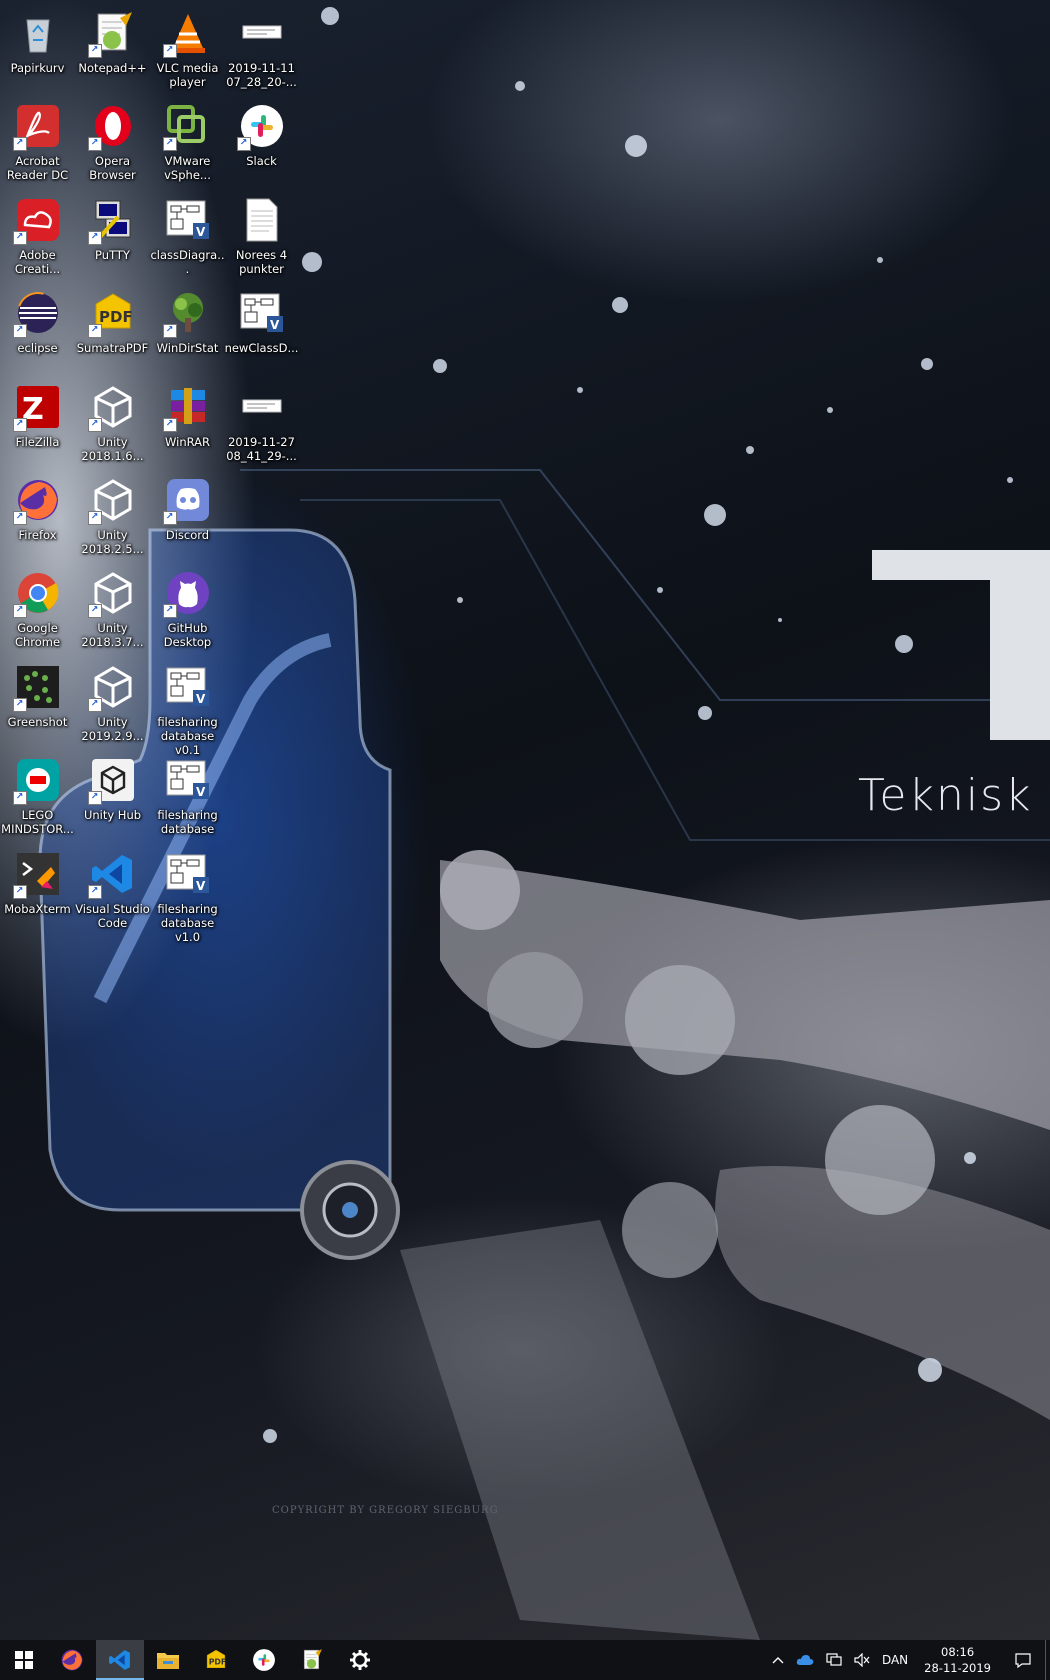 Image resolution: width=1050 pixels, height=1680 pixels. Describe the element at coordinates (834, 1660) in the screenshot. I see `network-icon` at that location.